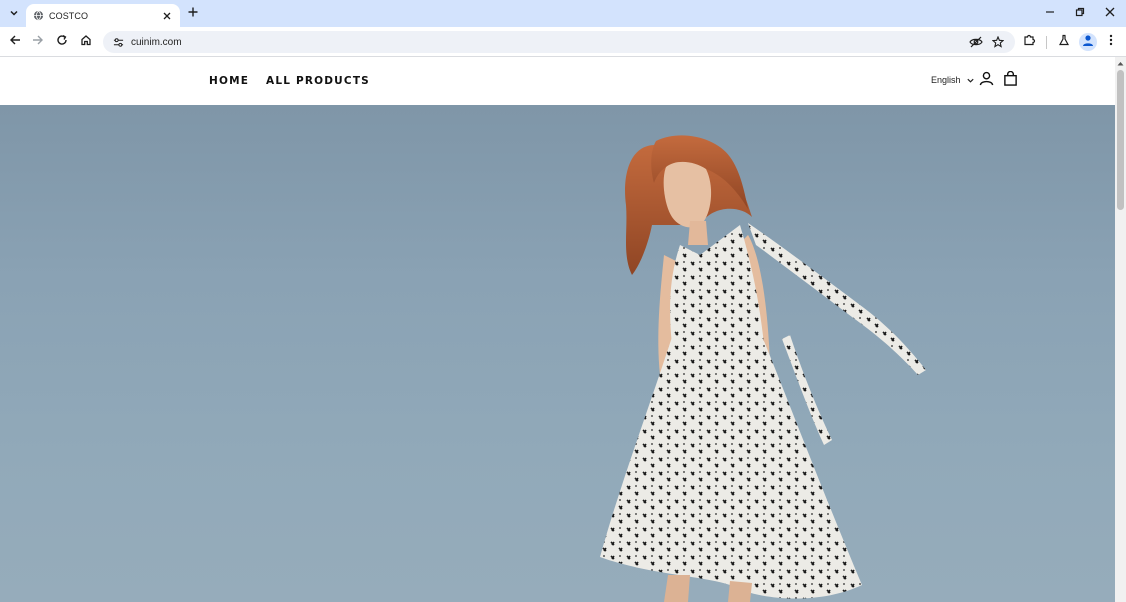 The image size is (1126, 602). I want to click on globe-icon, so click(38, 16).